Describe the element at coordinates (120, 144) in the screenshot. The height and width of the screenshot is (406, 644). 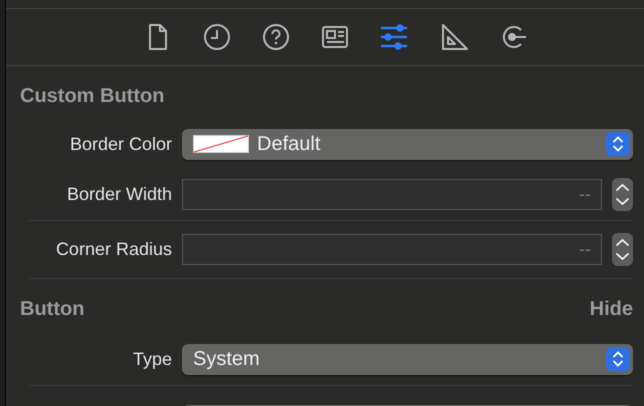
I see `field-label: Border Color` at that location.